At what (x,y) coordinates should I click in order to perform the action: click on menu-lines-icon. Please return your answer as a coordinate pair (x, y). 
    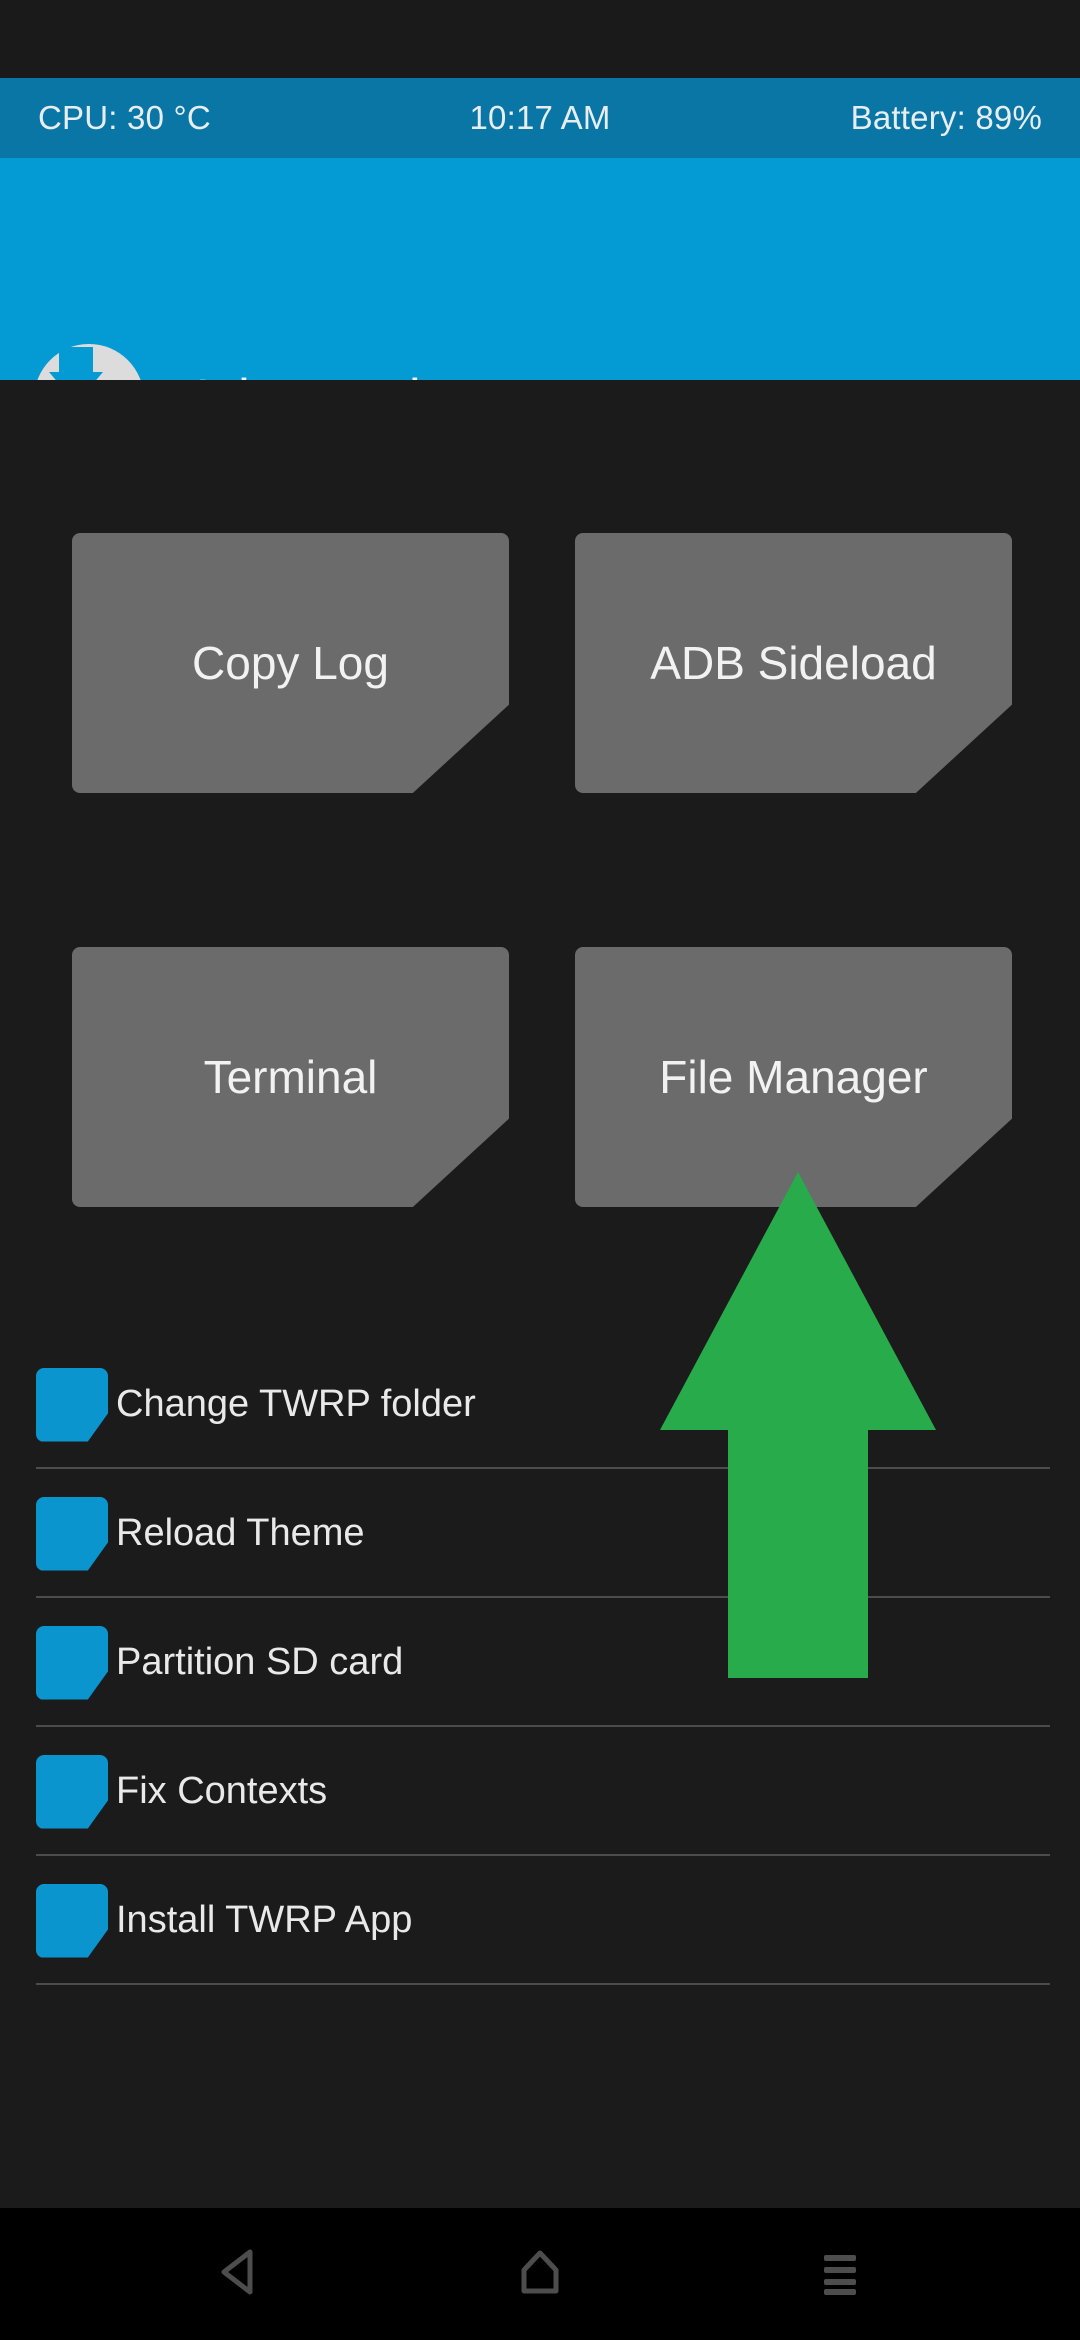
    Looking at the image, I should click on (840, 2274).